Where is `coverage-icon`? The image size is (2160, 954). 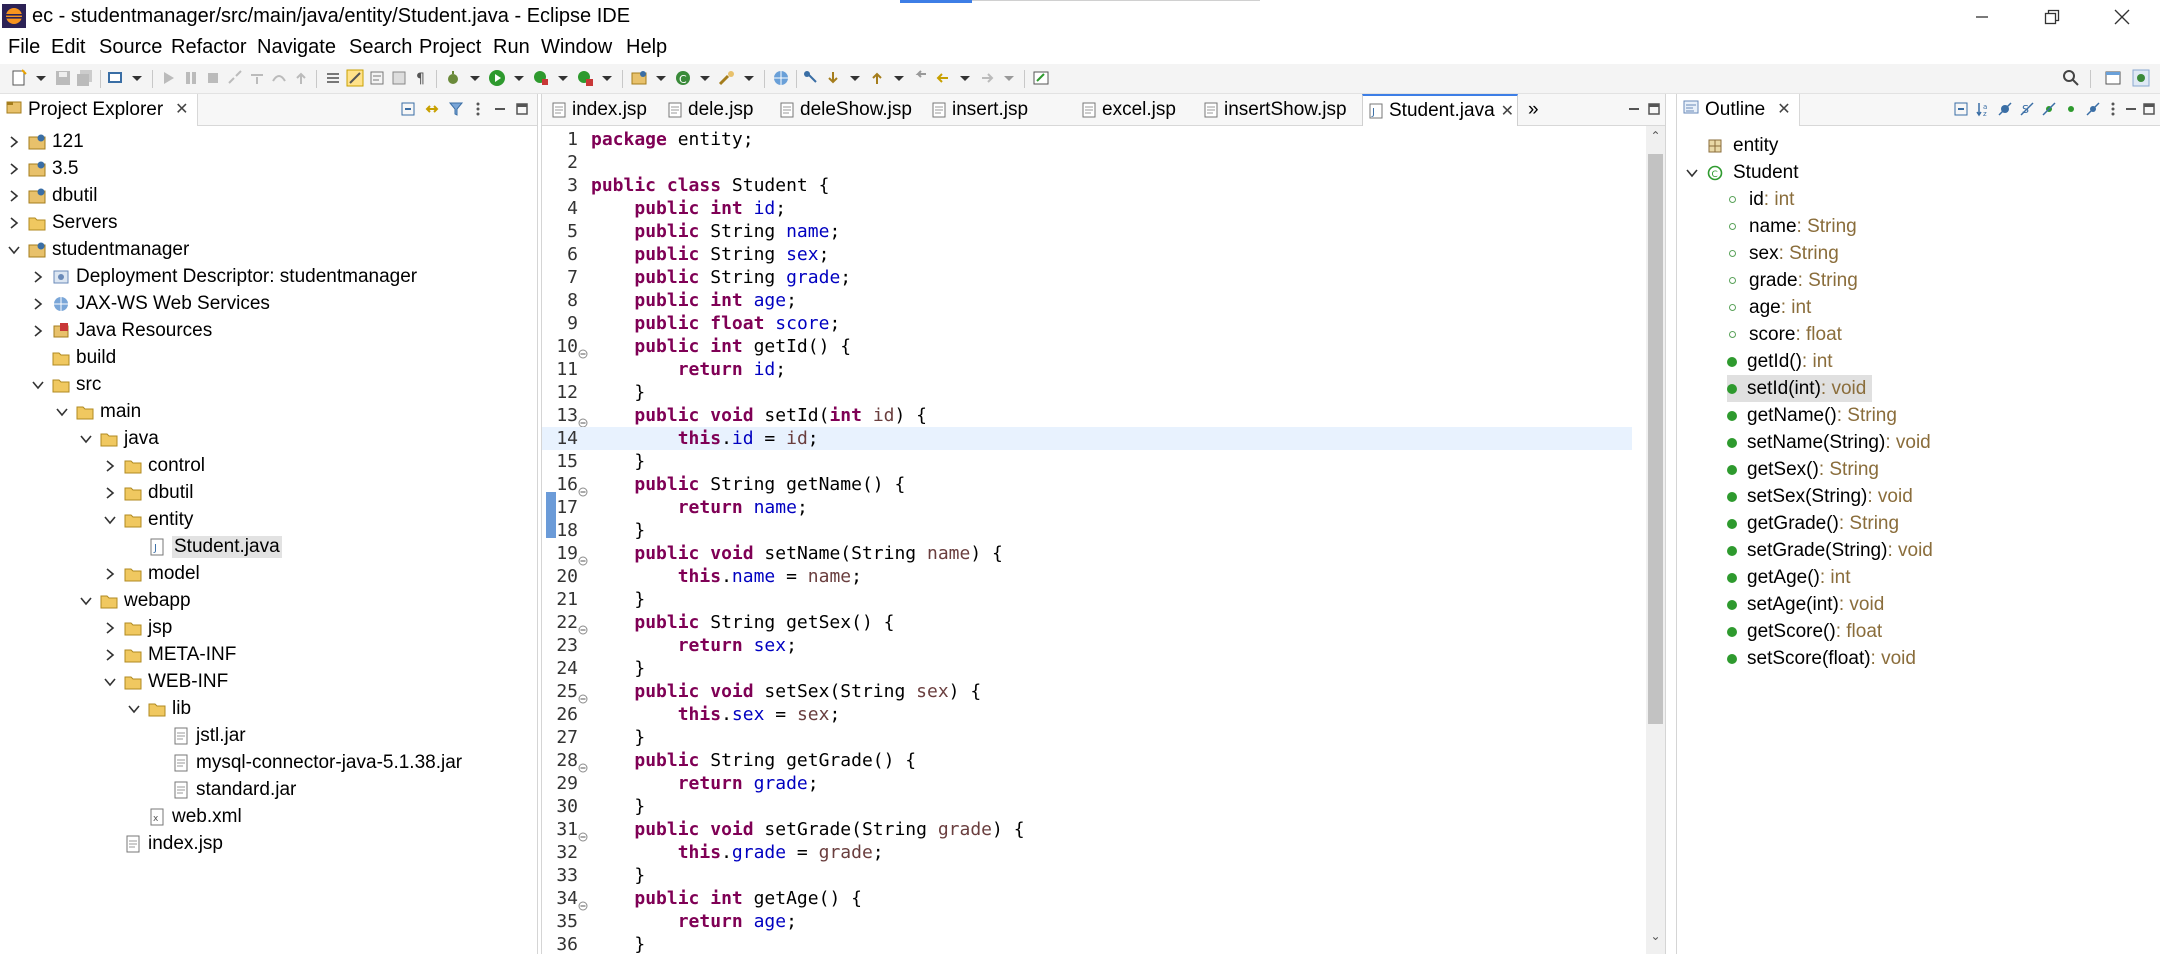 coverage-icon is located at coordinates (541, 78).